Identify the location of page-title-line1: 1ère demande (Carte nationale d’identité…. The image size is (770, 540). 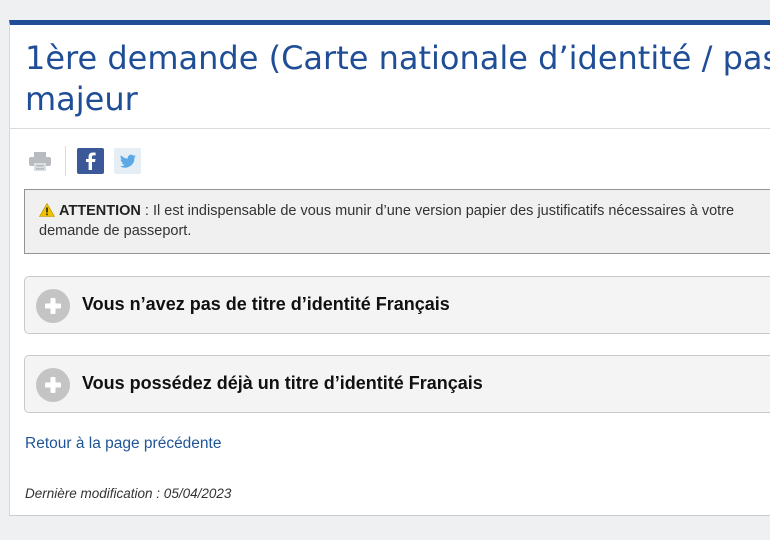
(397, 58).